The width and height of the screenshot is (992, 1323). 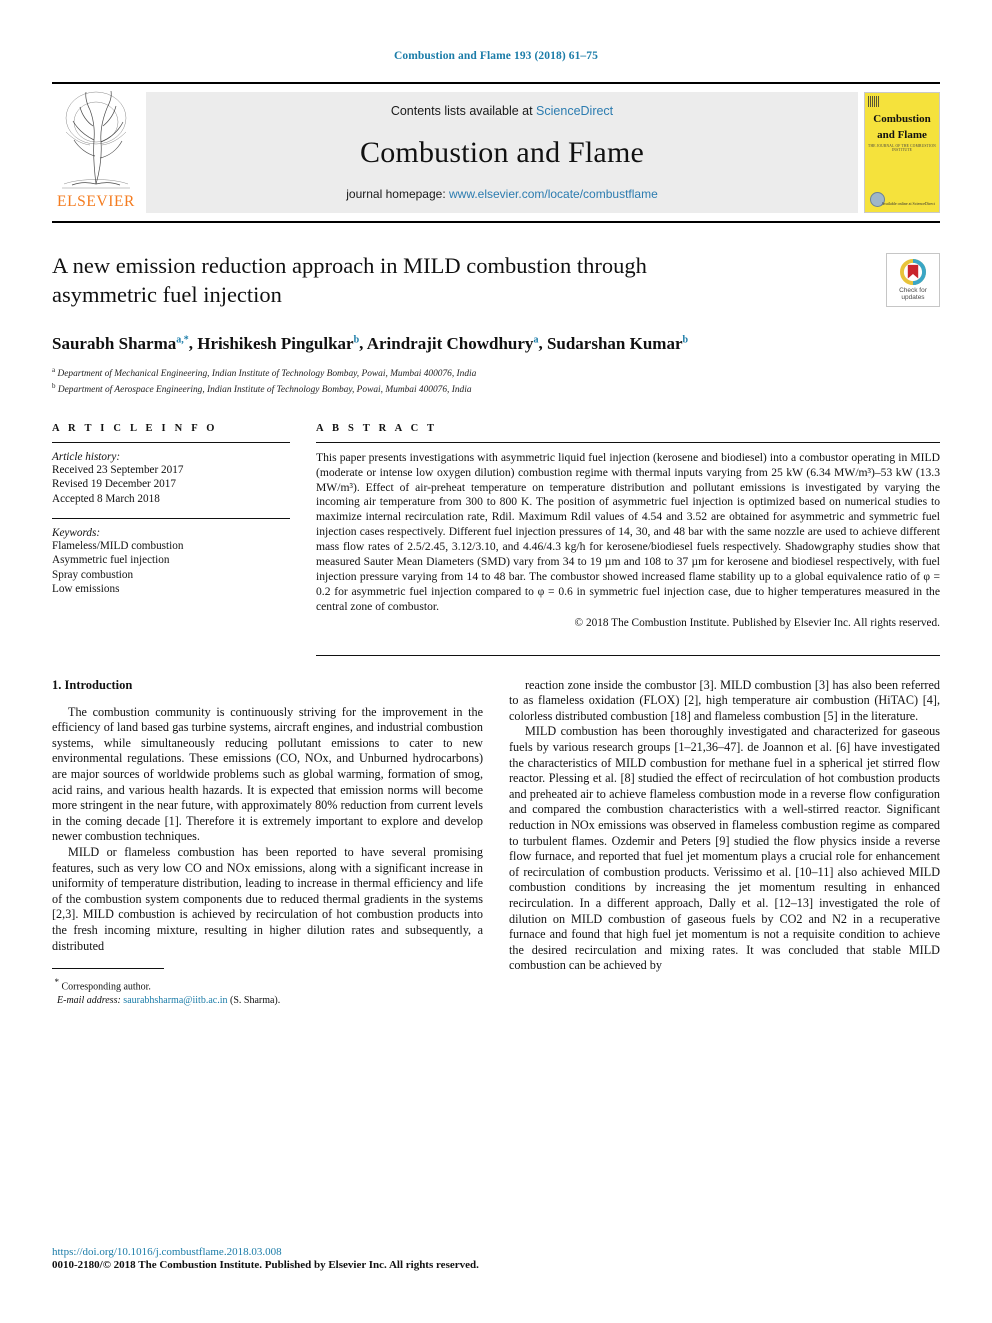 I want to click on author-2-name: Hrishikesh Pingulkar, so click(x=275, y=343).